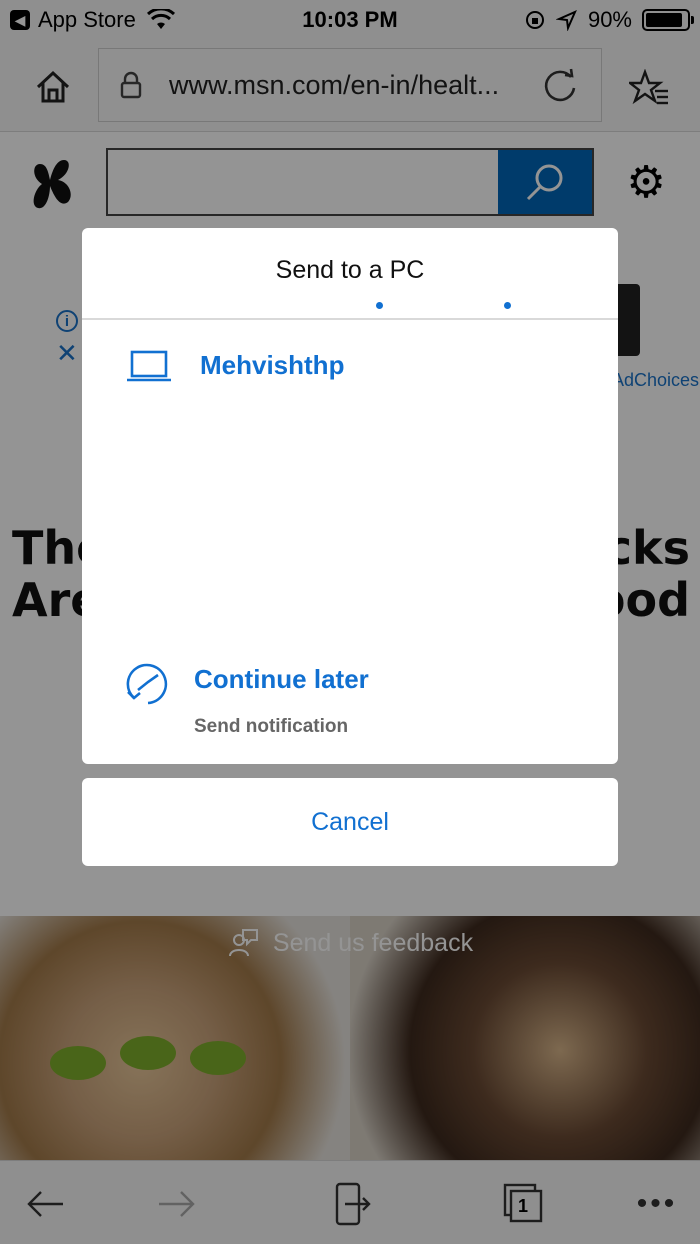 Image resolution: width=700 pixels, height=1244 pixels. I want to click on continue-later-subtitle: Send notification, so click(271, 726).